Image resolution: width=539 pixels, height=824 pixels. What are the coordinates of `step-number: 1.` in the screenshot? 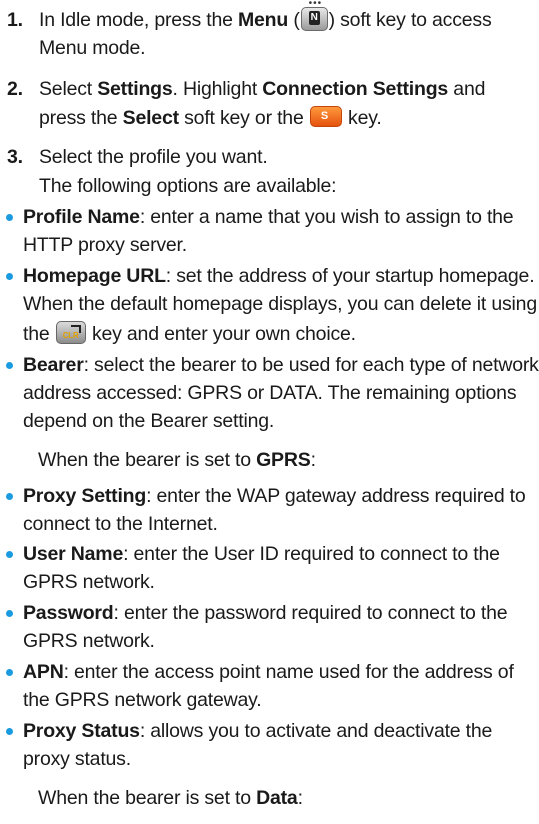 It's located at (15, 20).